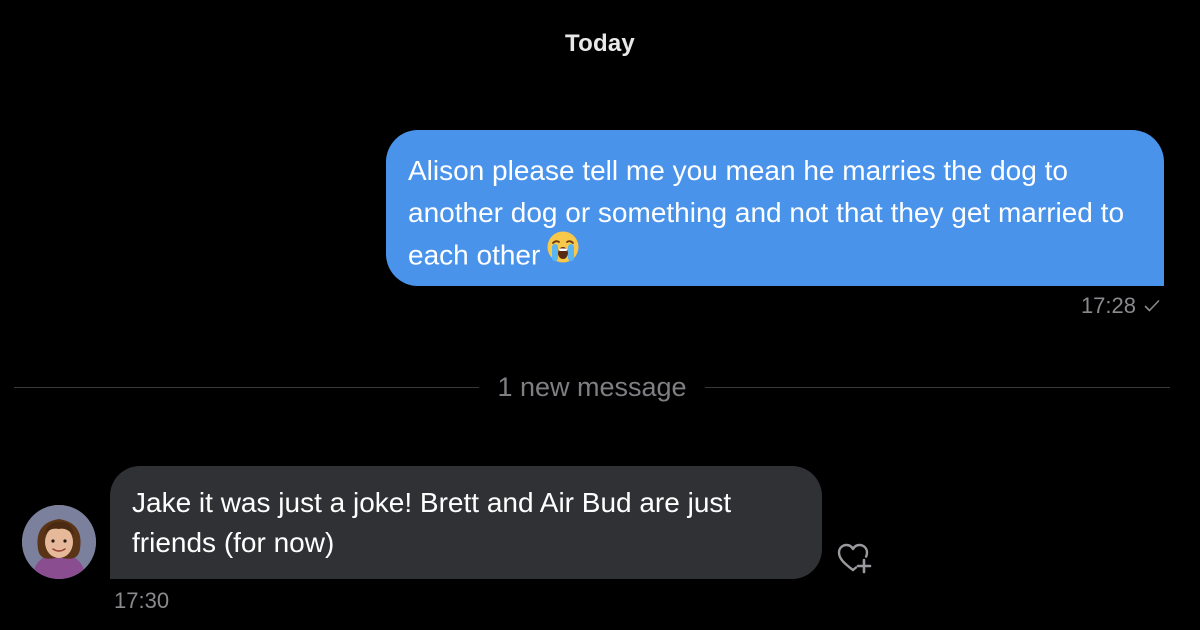 The width and height of the screenshot is (1200, 630). I want to click on outgoing-message-meta: 17:28, so click(1120, 306).